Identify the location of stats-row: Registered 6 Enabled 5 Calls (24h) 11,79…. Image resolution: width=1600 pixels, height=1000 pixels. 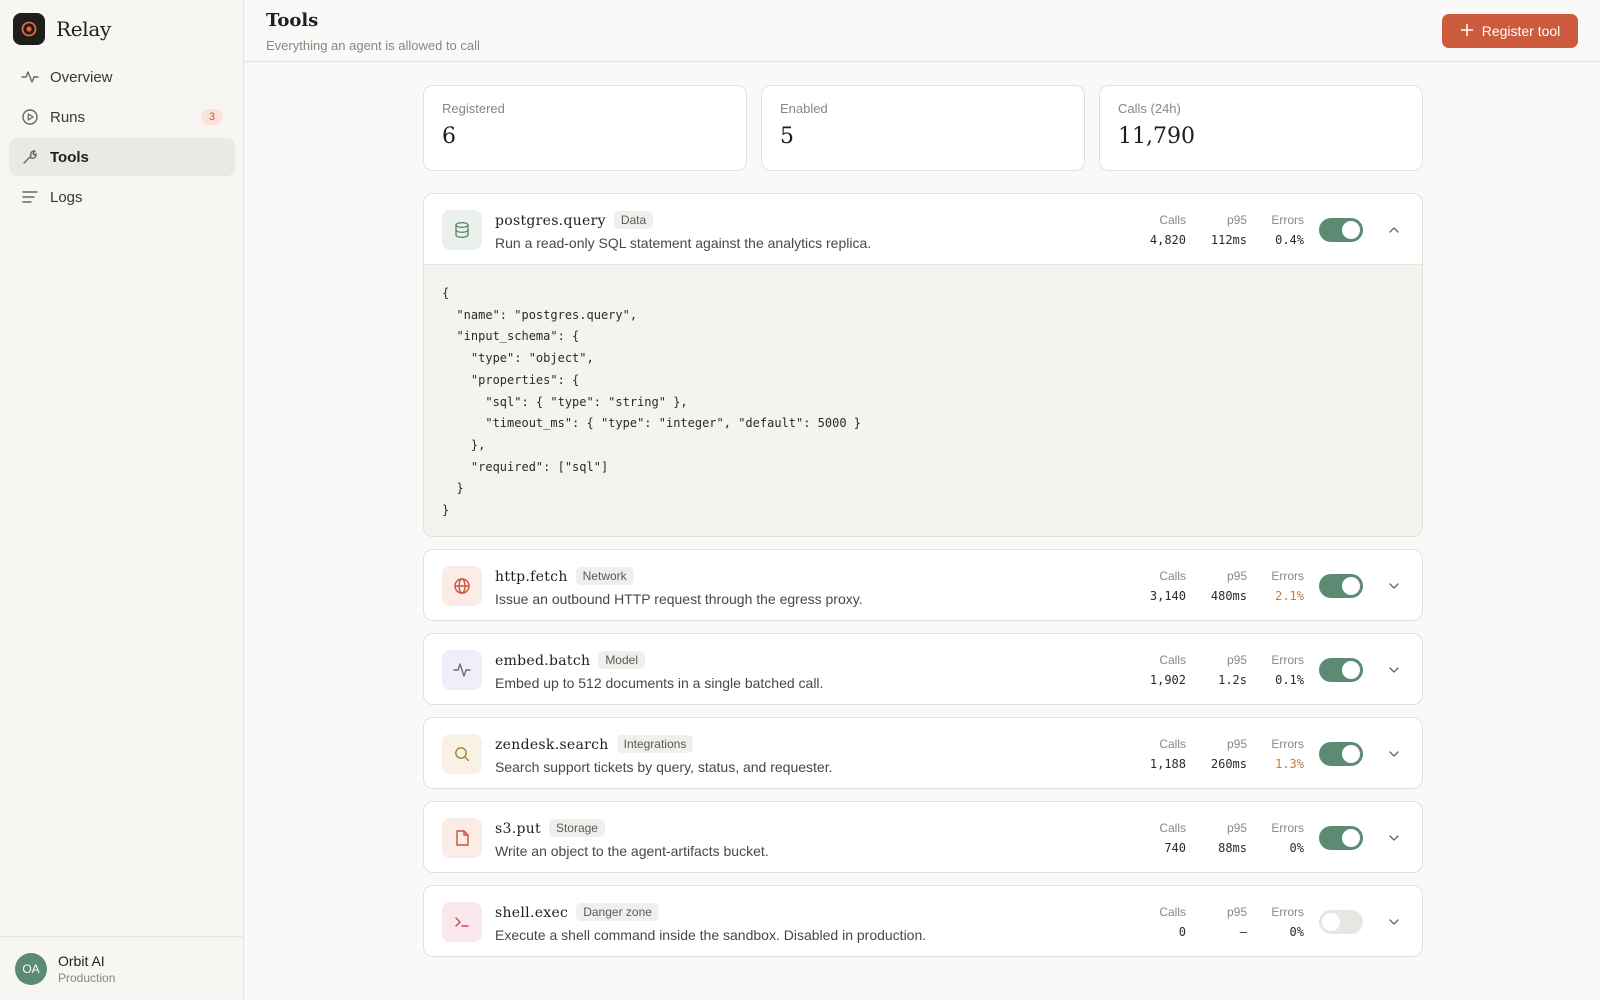
(923, 128).